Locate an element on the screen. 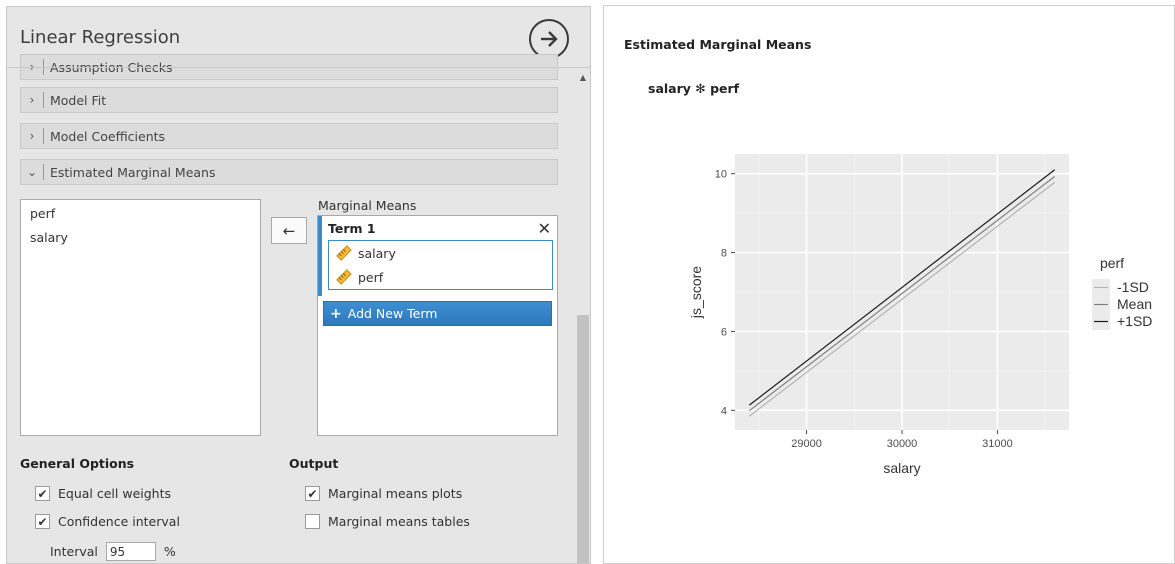 The image size is (1175, 564). confidence-interval-label: Confidence interval is located at coordinates (119, 521).